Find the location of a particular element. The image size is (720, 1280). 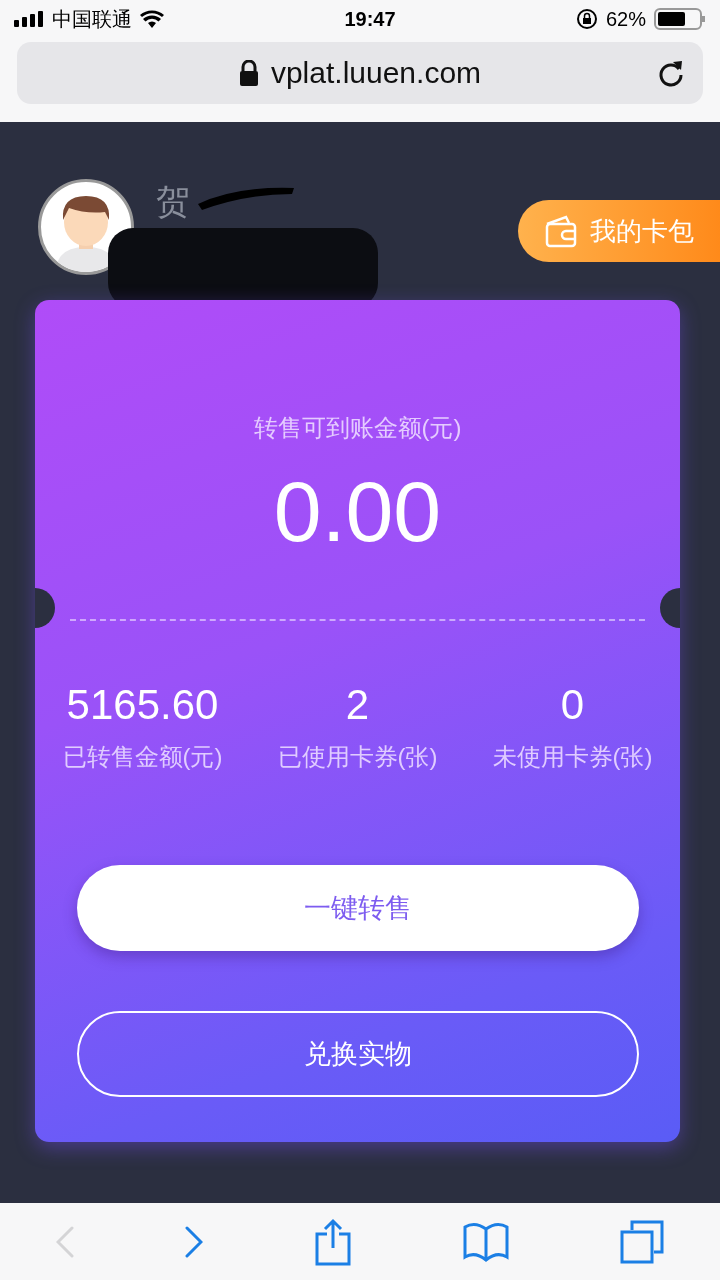

battery-icon is located at coordinates (680, 19).